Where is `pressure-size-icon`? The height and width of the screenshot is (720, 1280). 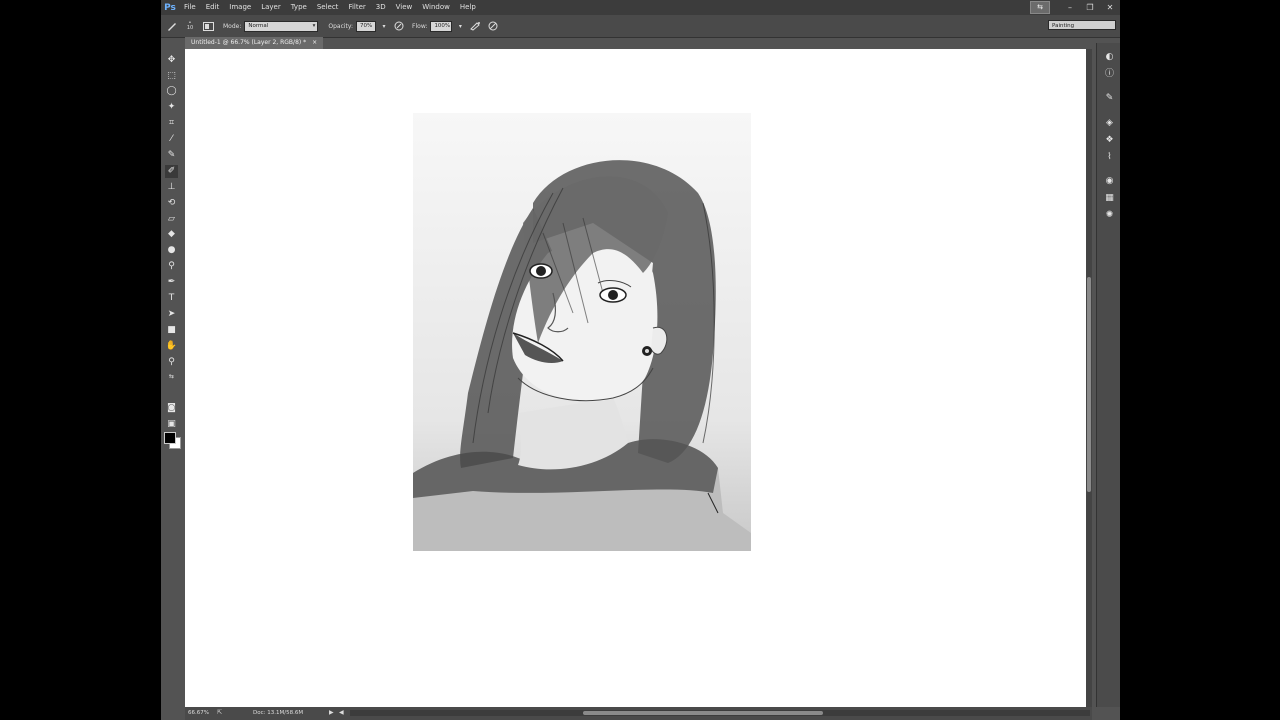 pressure-size-icon is located at coordinates (493, 26).